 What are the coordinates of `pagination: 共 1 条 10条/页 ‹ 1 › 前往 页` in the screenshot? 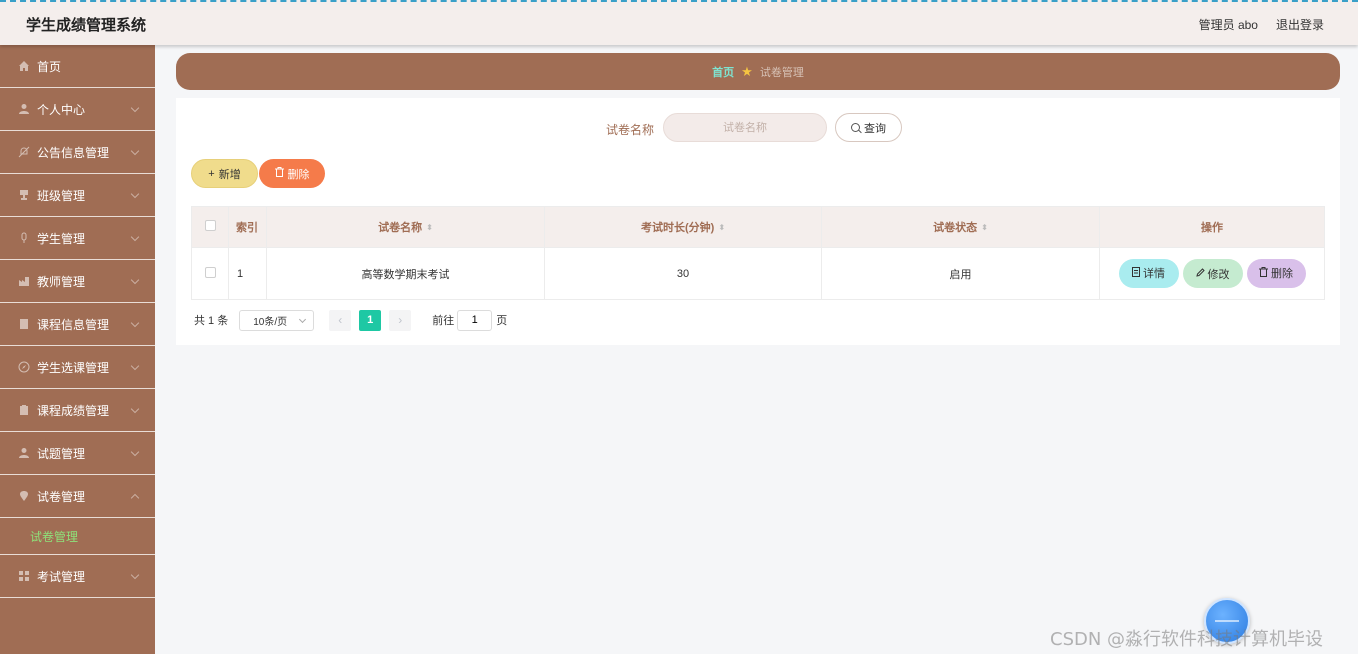 It's located at (350, 320).